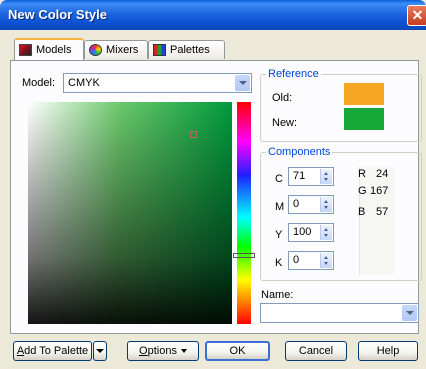 The image size is (426, 369). Describe the element at coordinates (279, 235) in the screenshot. I see `y-label: Y` at that location.